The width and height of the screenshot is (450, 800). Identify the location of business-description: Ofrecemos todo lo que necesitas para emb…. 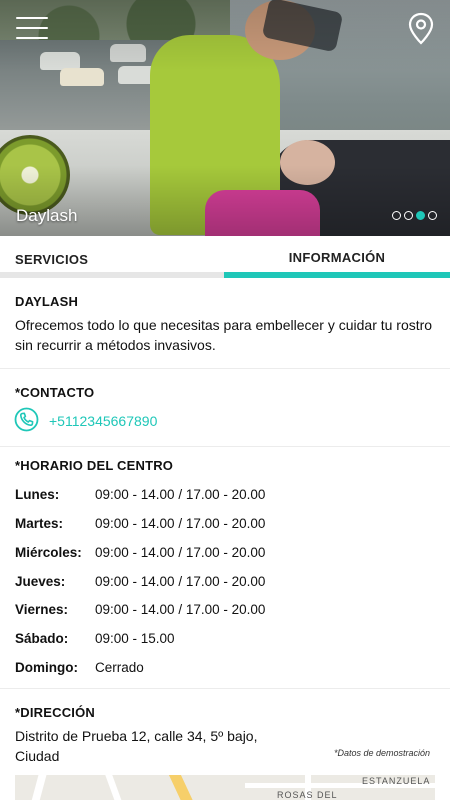
(224, 335).